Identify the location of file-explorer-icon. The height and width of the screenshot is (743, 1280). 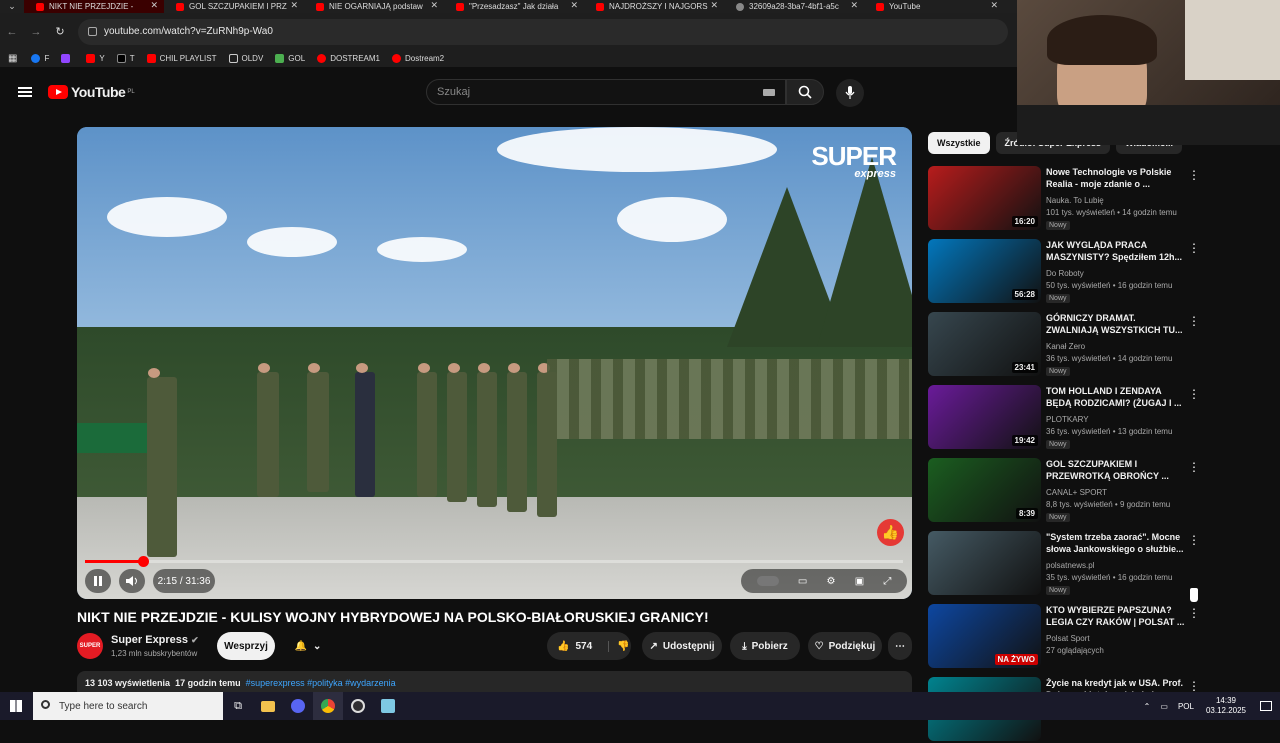
(268, 706).